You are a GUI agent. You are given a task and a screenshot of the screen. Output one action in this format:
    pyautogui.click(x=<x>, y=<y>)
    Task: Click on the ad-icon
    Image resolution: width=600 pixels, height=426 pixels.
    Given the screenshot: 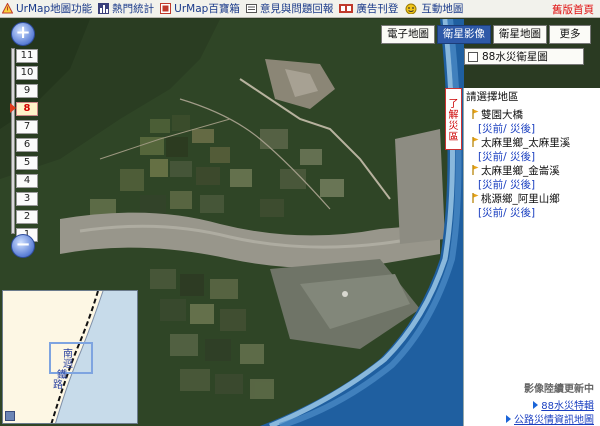 What is the action you would take?
    pyautogui.click(x=346, y=8)
    